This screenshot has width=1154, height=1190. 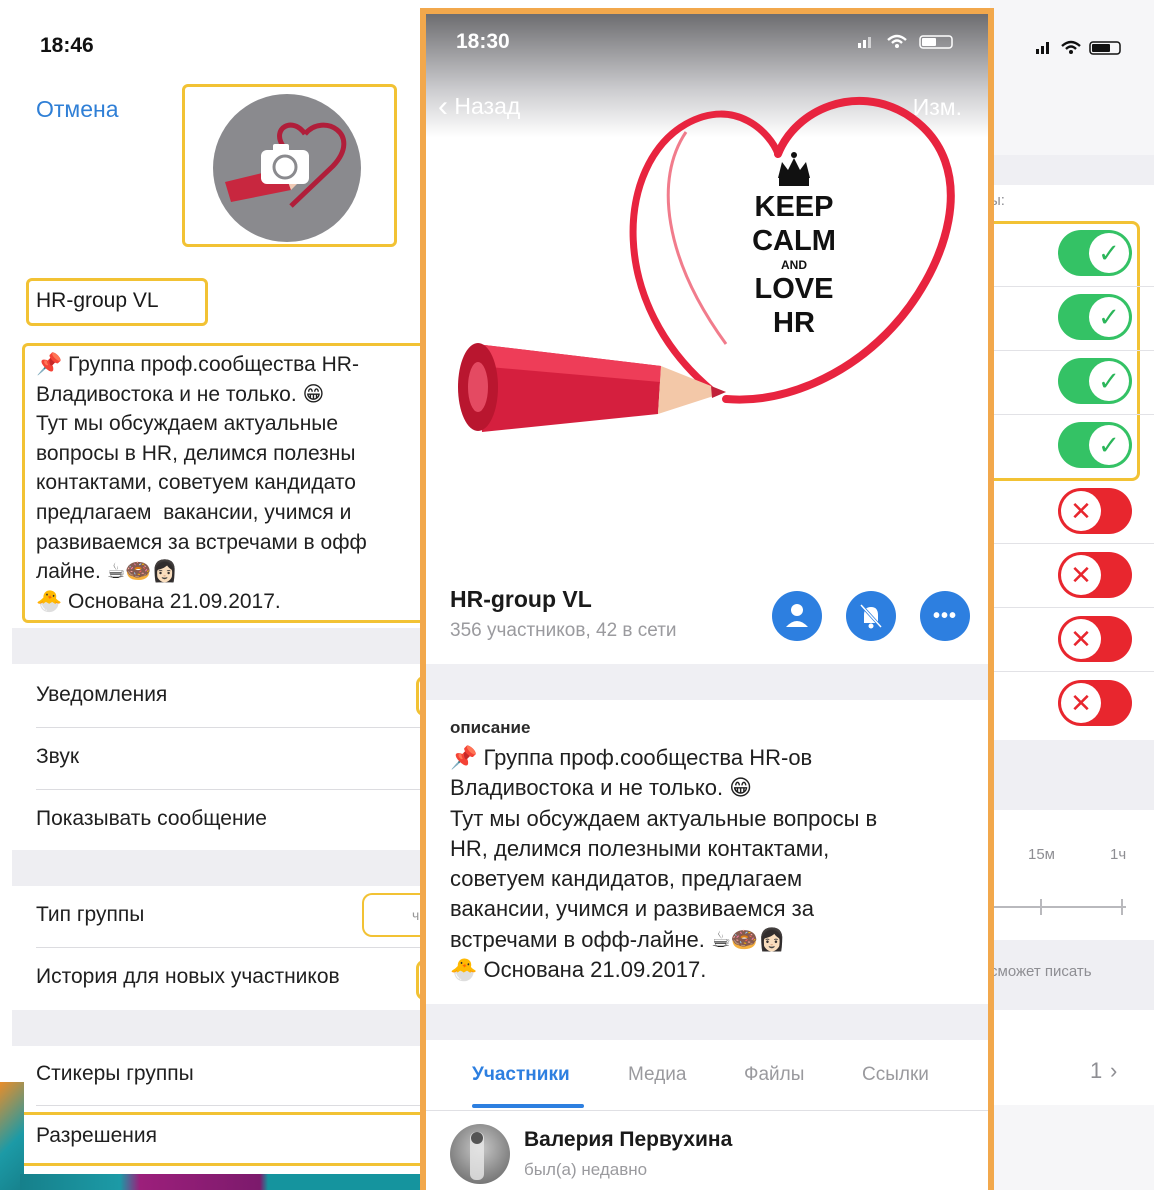 What do you see at coordinates (188, 977) in the screenshot?
I see `history-item: История для новых участников` at bounding box center [188, 977].